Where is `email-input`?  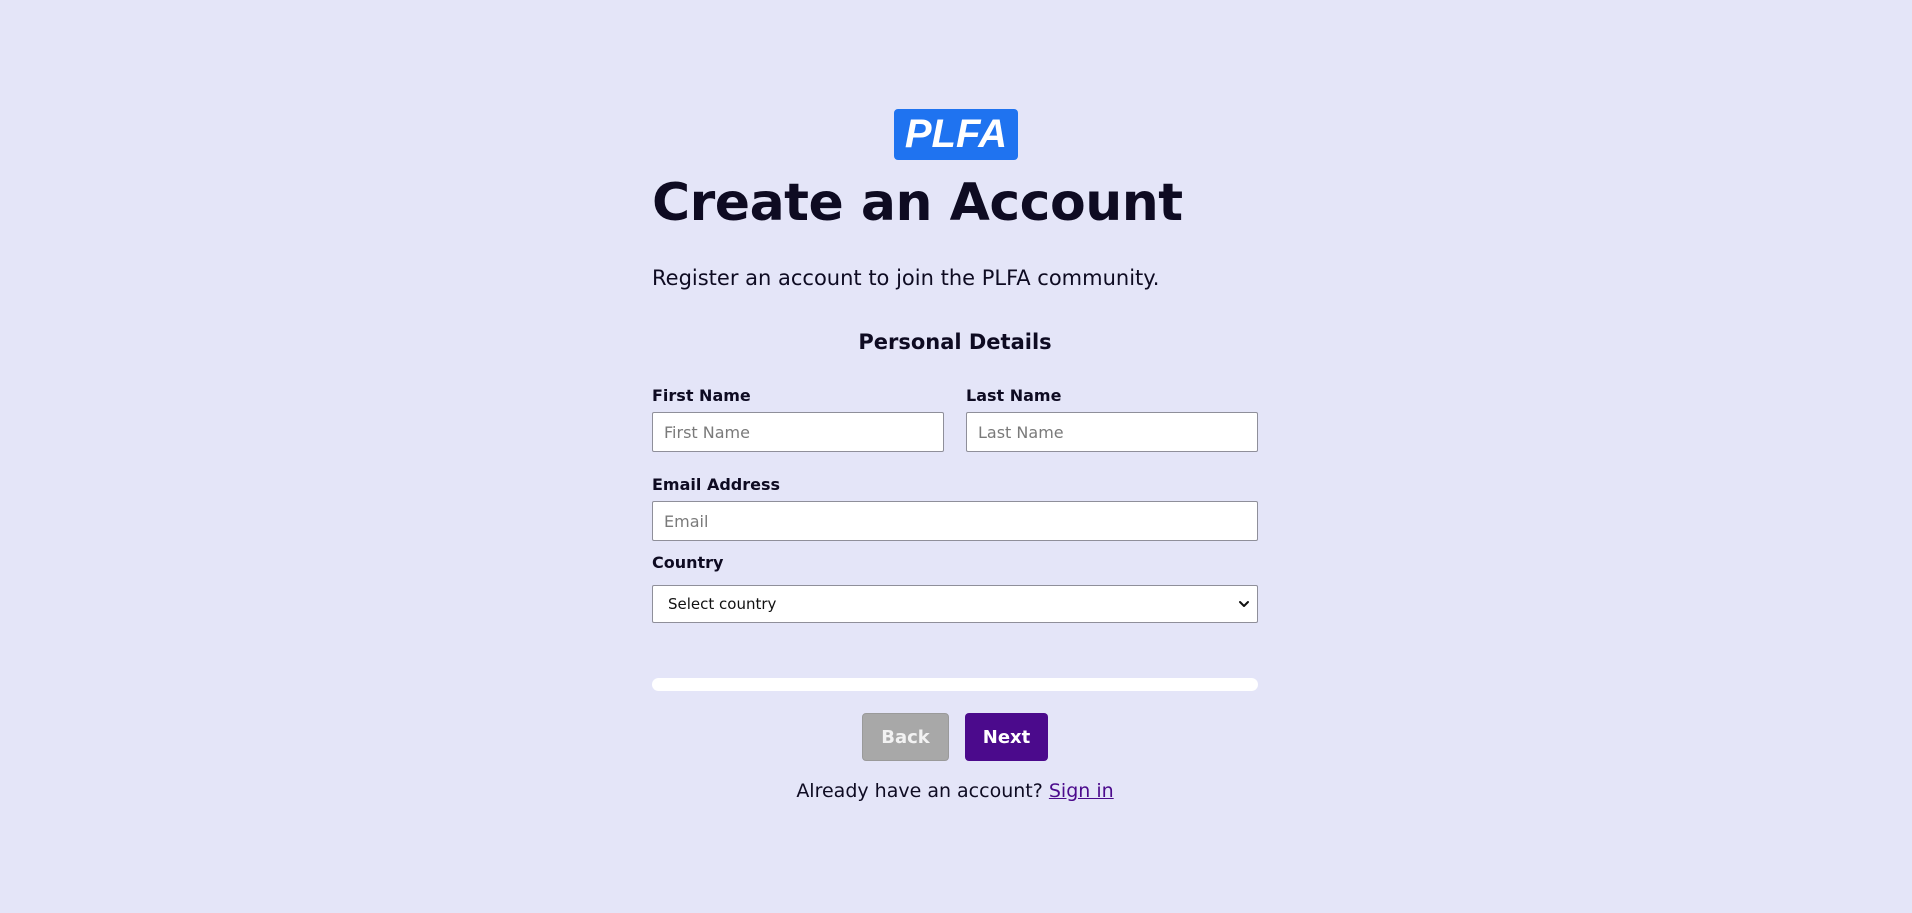
email-input is located at coordinates (955, 521).